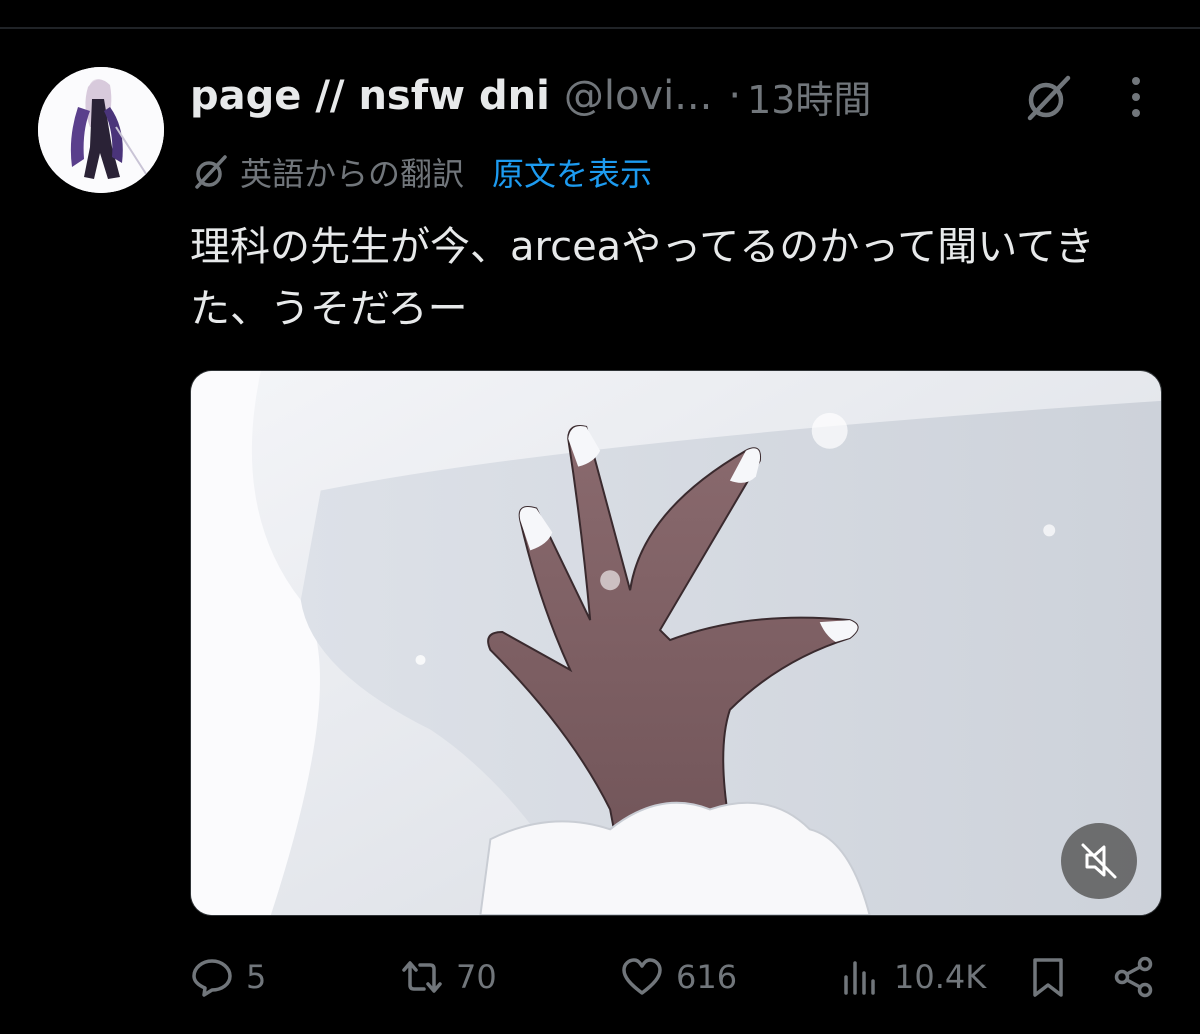 This screenshot has width=1200, height=1034. I want to click on reply-icon, so click(212, 978).